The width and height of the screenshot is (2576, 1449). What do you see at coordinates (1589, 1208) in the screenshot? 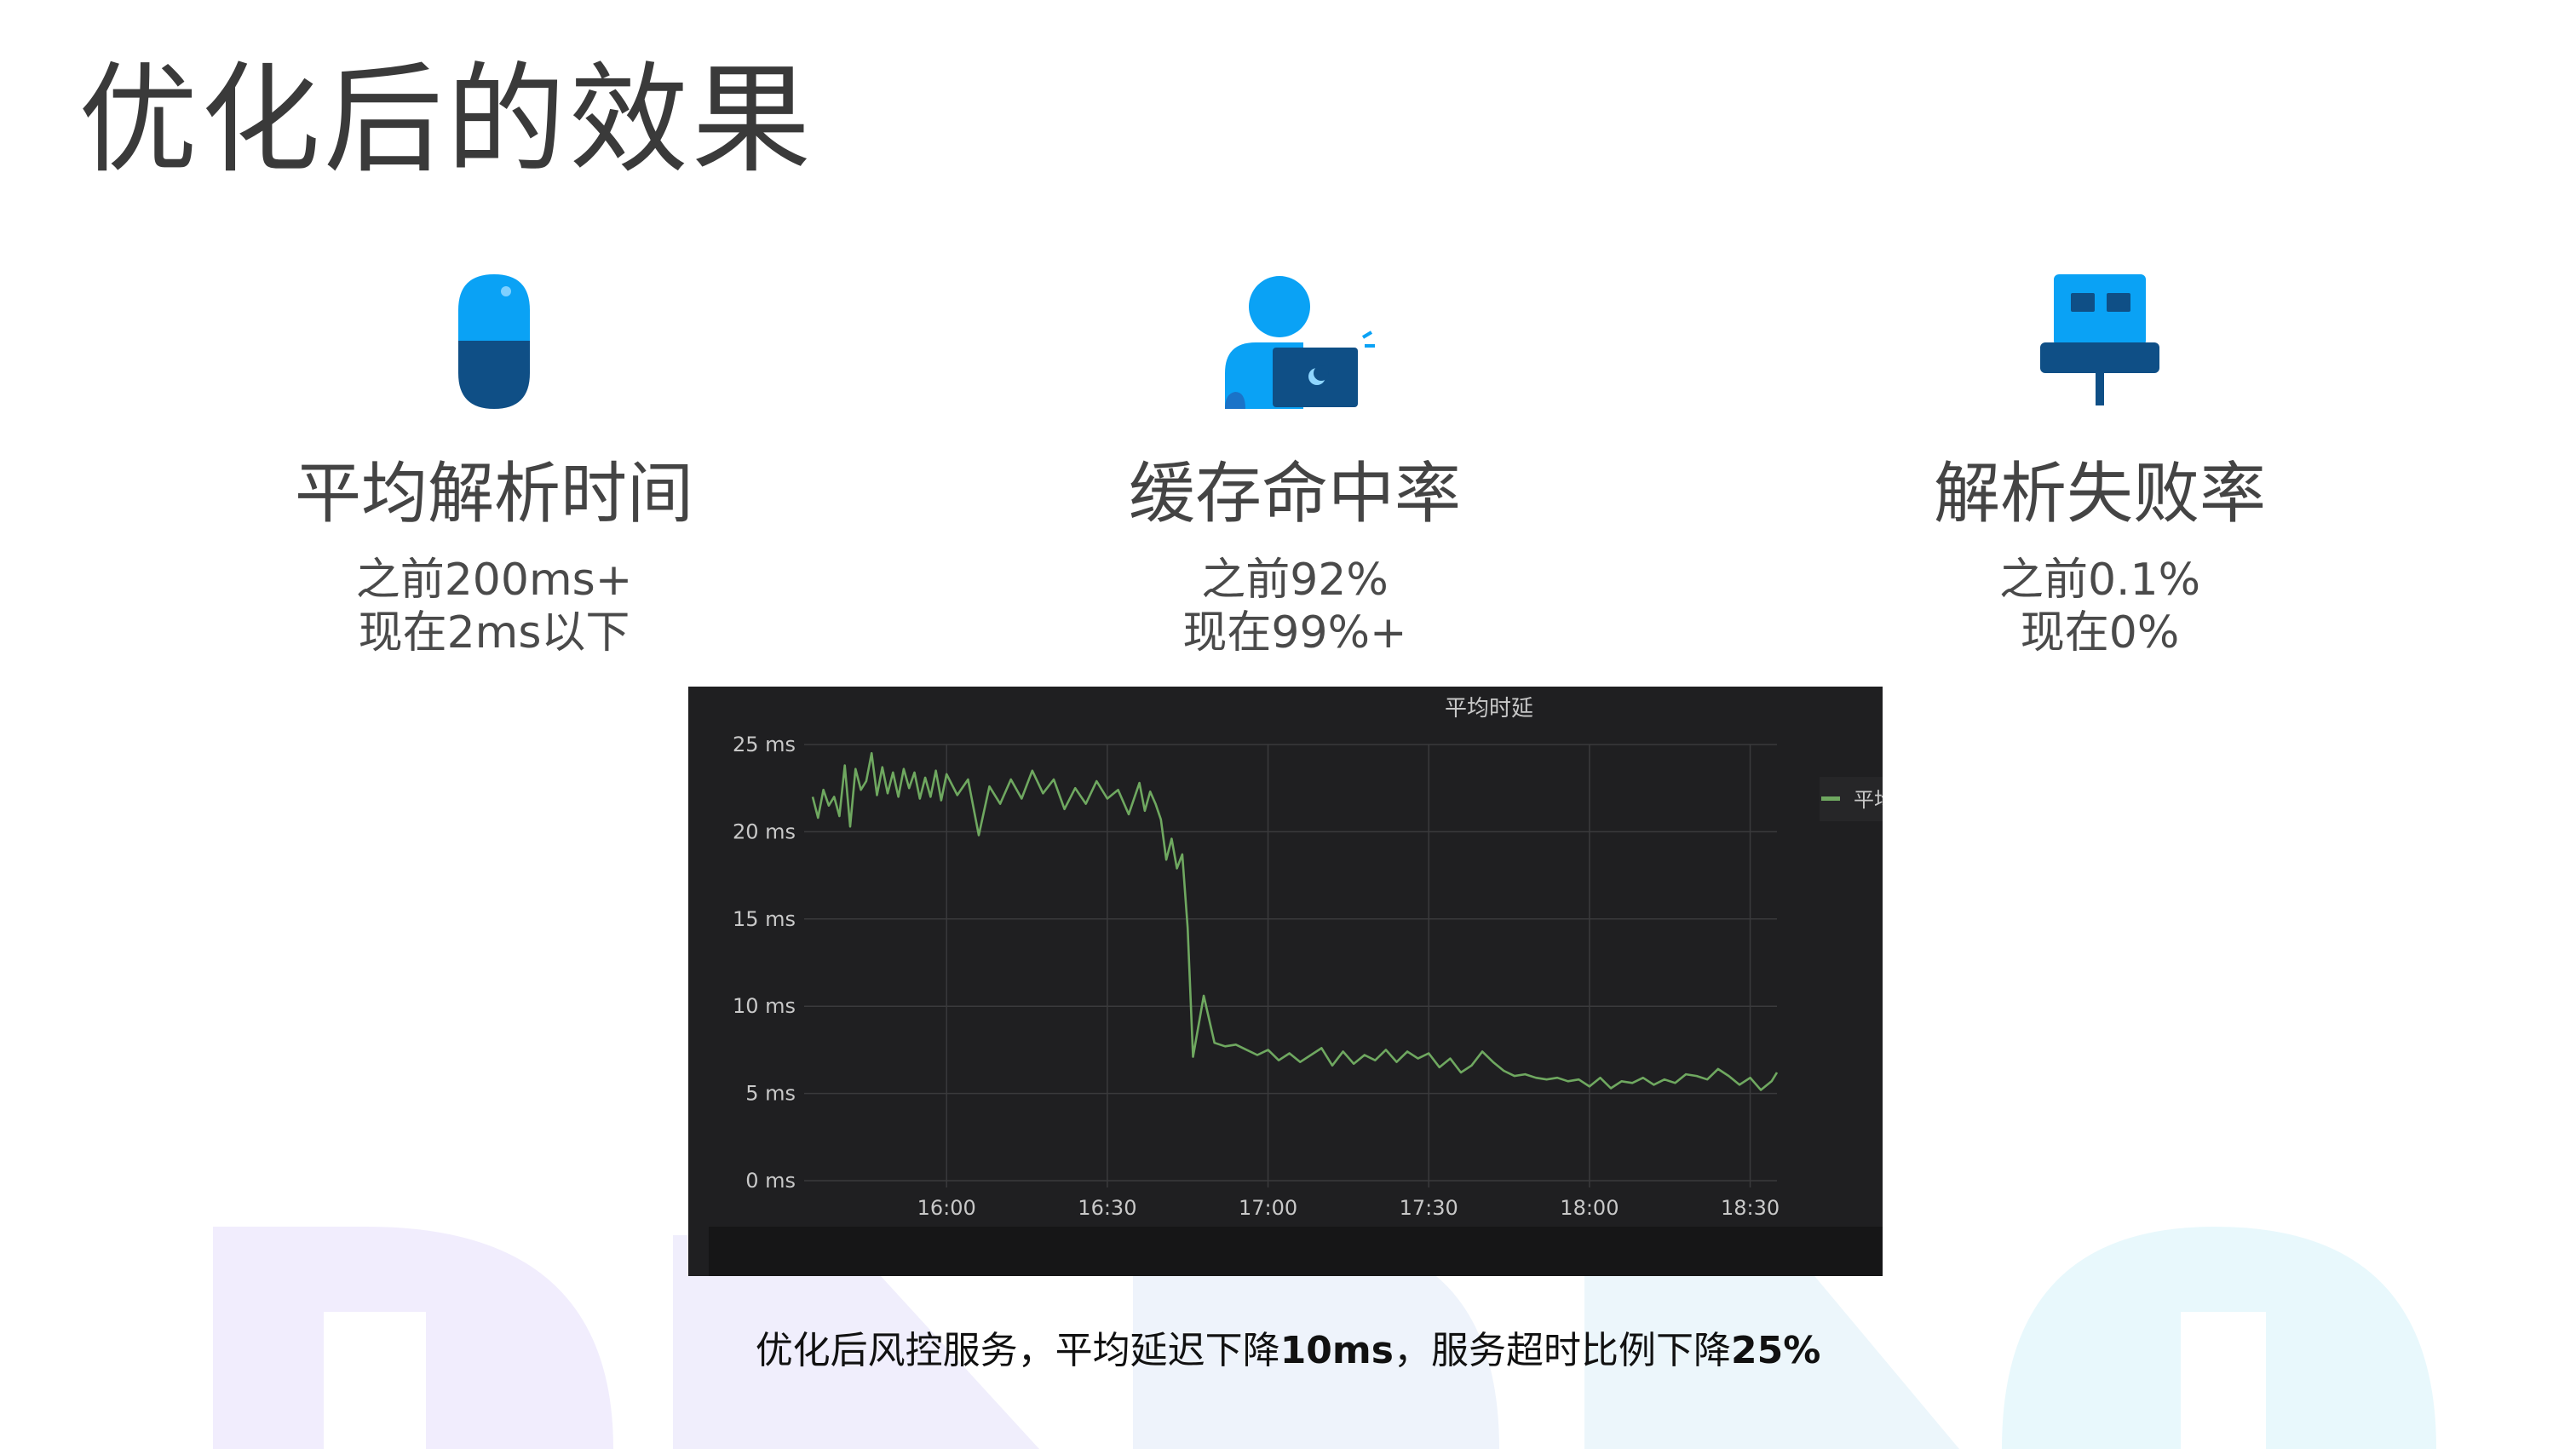
I see `x-tick-label: 18:00` at bounding box center [1589, 1208].